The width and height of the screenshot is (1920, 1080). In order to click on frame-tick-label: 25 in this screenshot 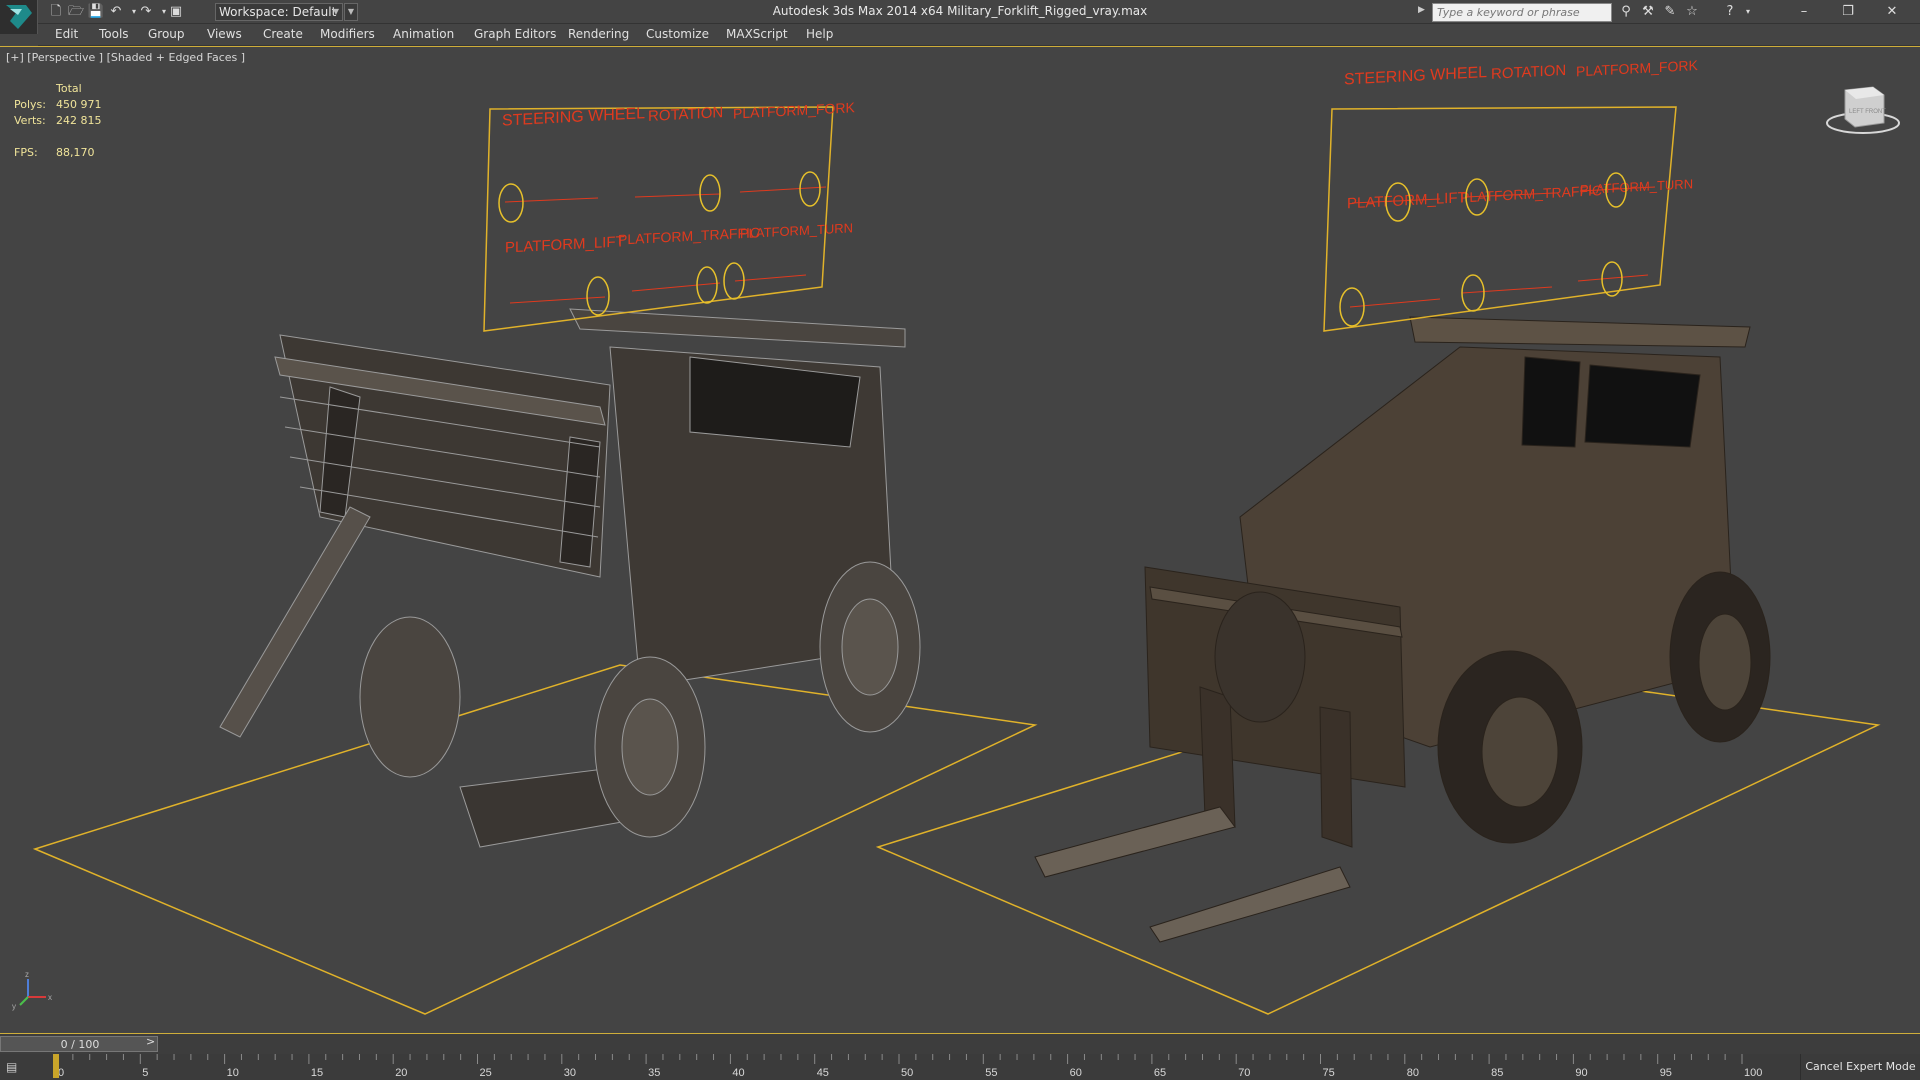, I will do `click(486, 1073)`.